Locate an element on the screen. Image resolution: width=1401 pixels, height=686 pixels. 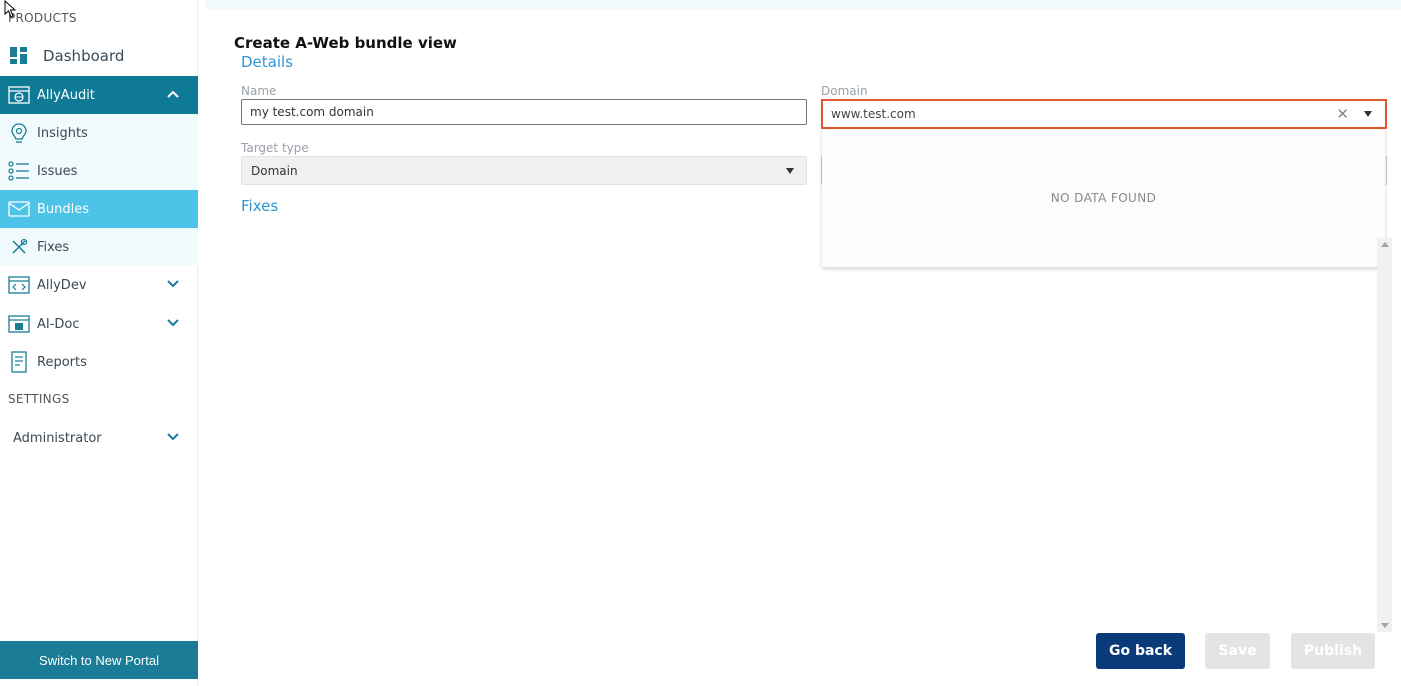
envelope-icon is located at coordinates (19, 209).